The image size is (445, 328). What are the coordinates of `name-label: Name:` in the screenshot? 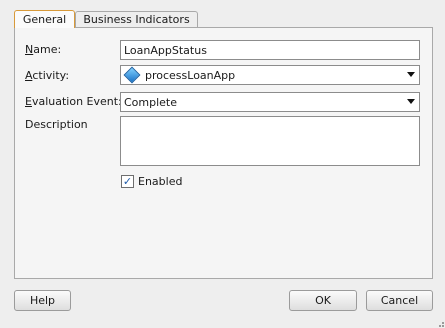 It's located at (43, 49).